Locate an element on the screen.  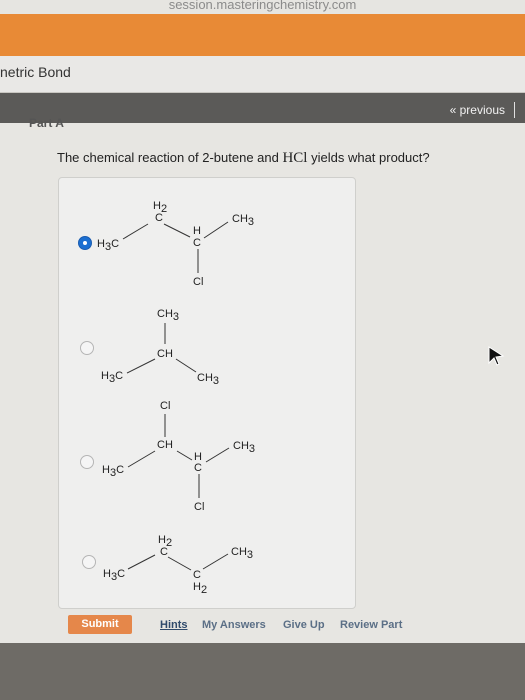
my-answers-link: My Answers is located at coordinates (234, 625).